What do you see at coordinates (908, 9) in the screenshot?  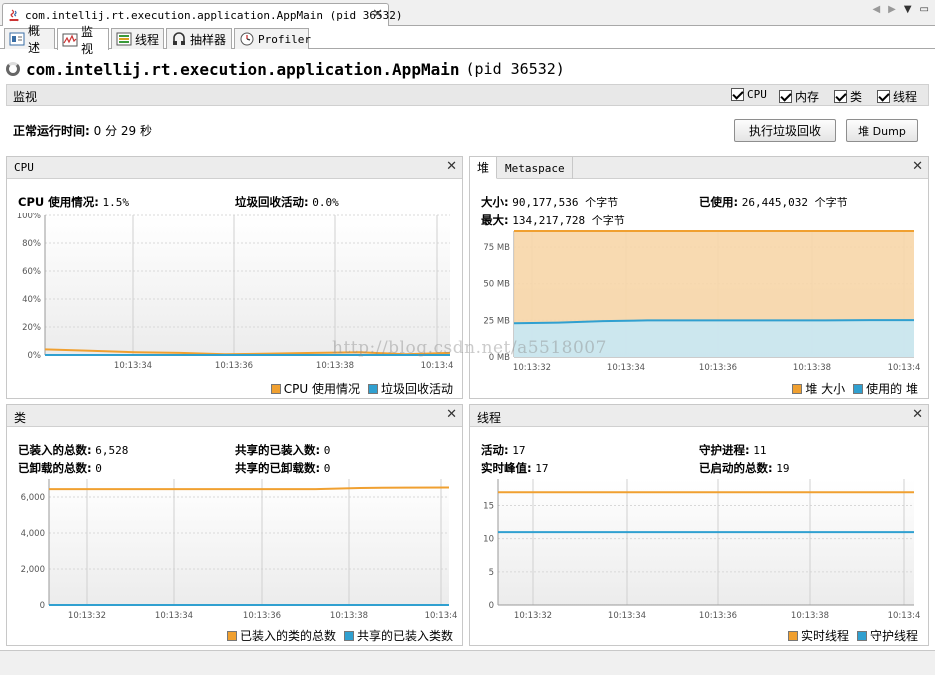 I see `tab-list-dropdown-icon: ▼` at bounding box center [908, 9].